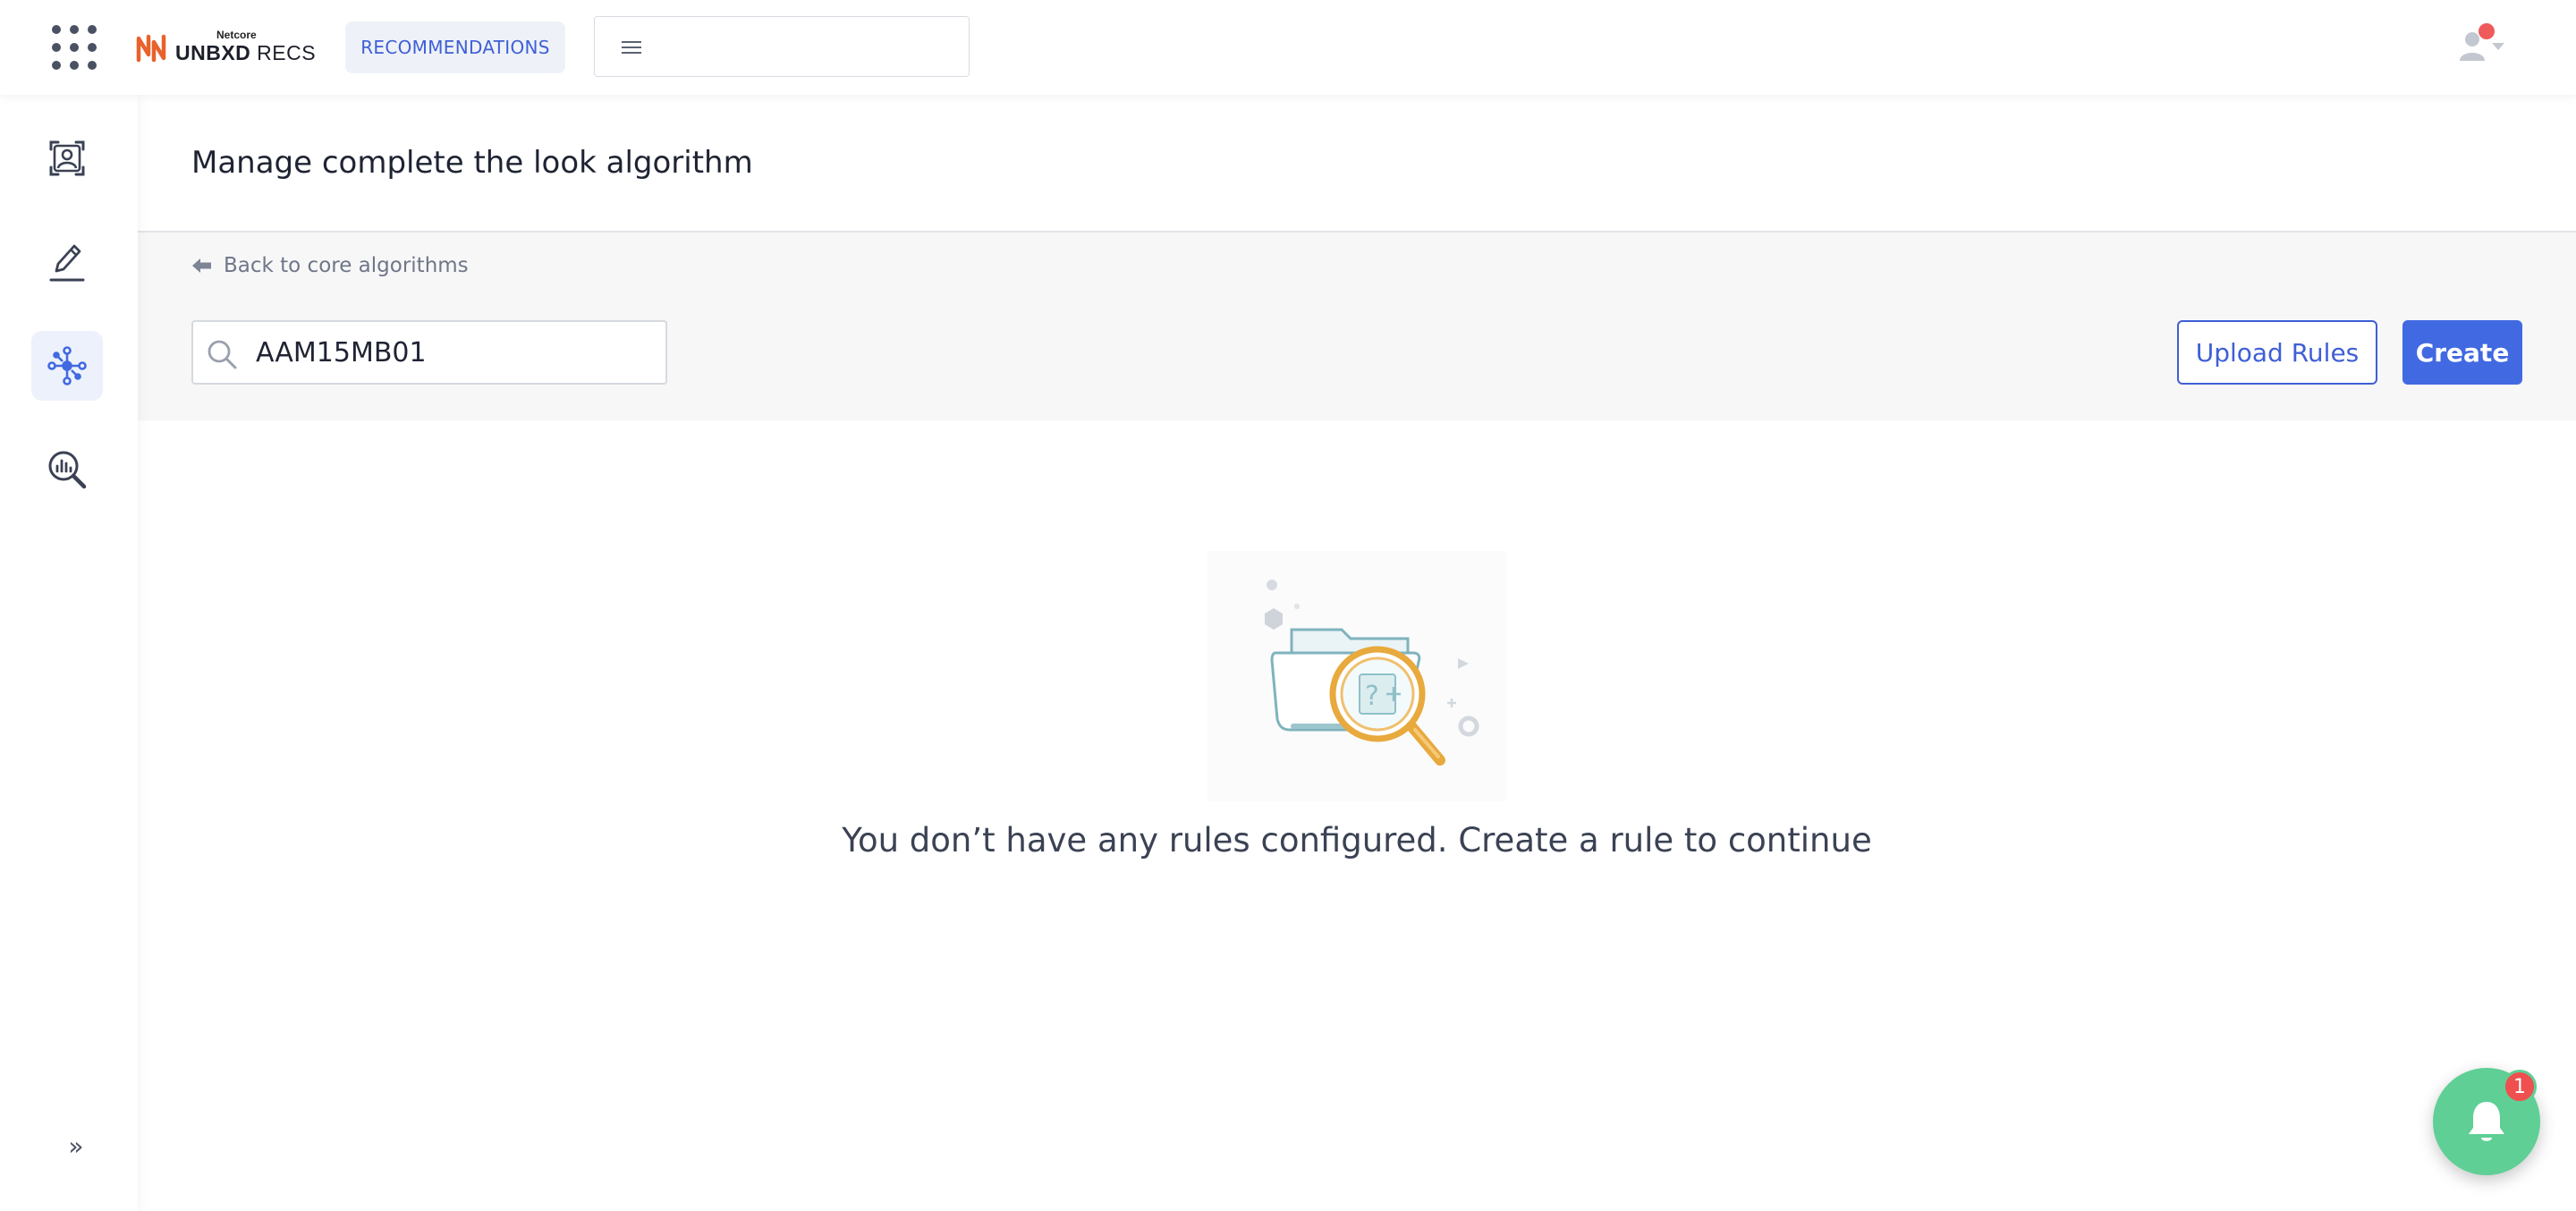 The height and width of the screenshot is (1211, 2576). Describe the element at coordinates (1288, 47) in the screenshot. I see `top-header: Netcore UNBXD RECS RECOMMENDATIONS` at that location.